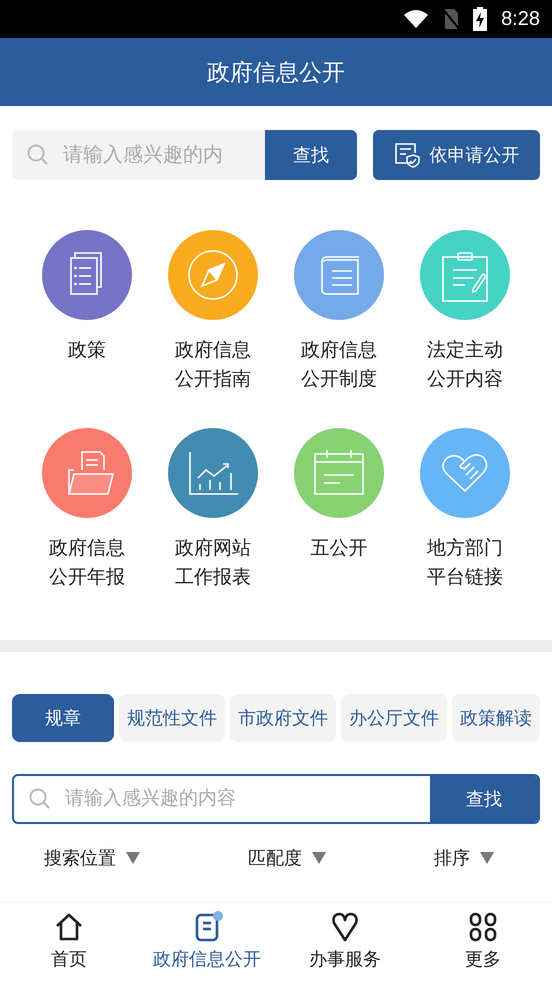 The height and width of the screenshot is (981, 552). Describe the element at coordinates (465, 365) in the screenshot. I see `tile-label: 法定主动公开内容` at that location.